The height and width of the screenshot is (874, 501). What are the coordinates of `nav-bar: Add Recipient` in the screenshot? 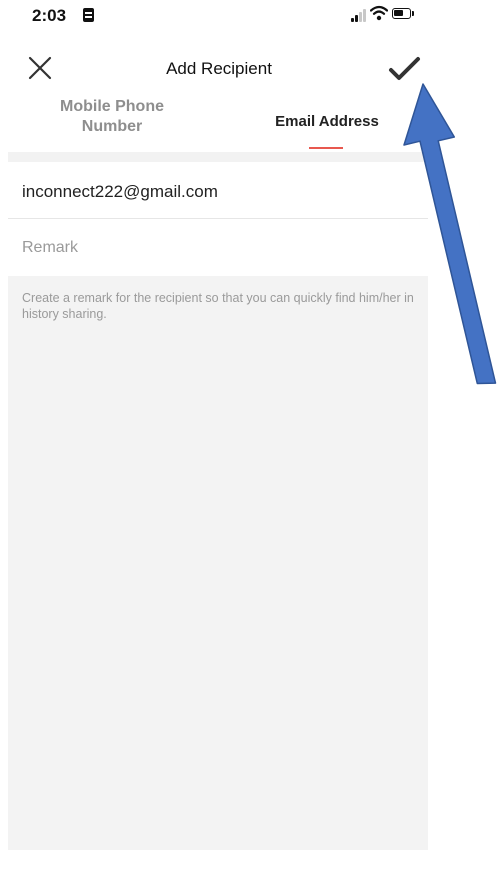 It's located at (214, 70).